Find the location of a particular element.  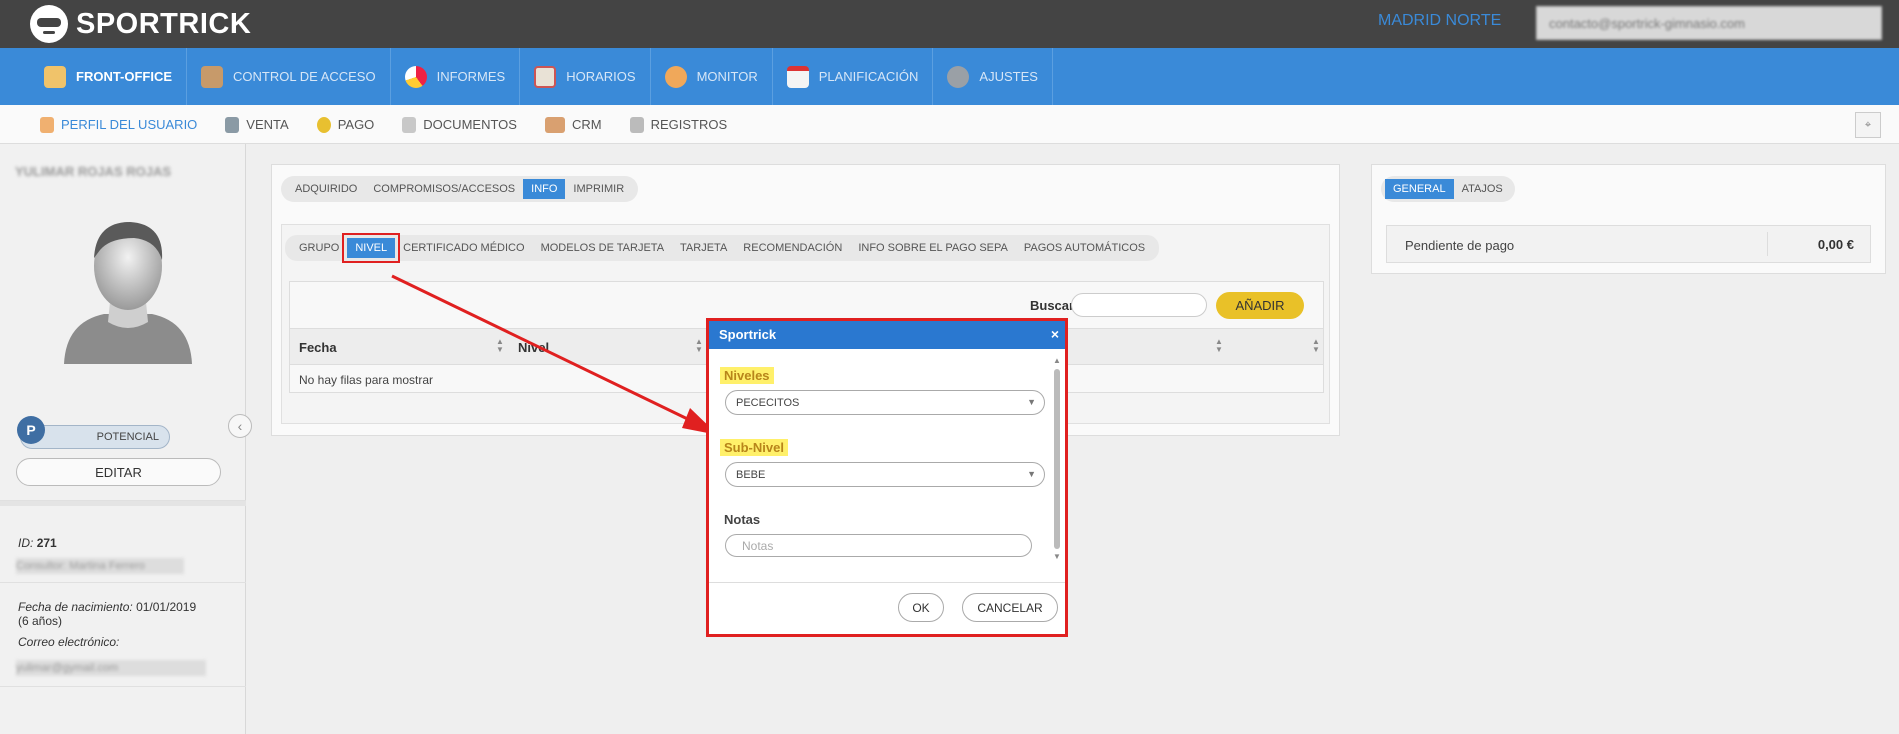

subnav-label: PERFIL DEL USUARIO is located at coordinates (129, 124).